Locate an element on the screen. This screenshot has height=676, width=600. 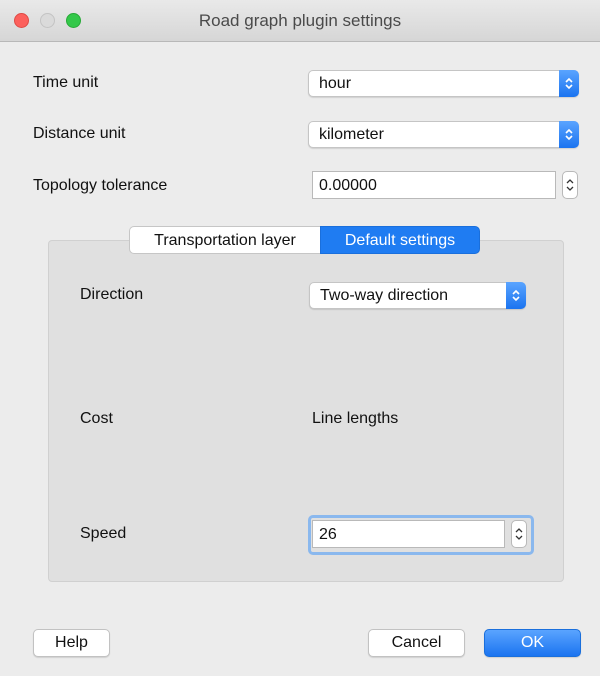
time-unit-label: Time unit is located at coordinates (66, 82).